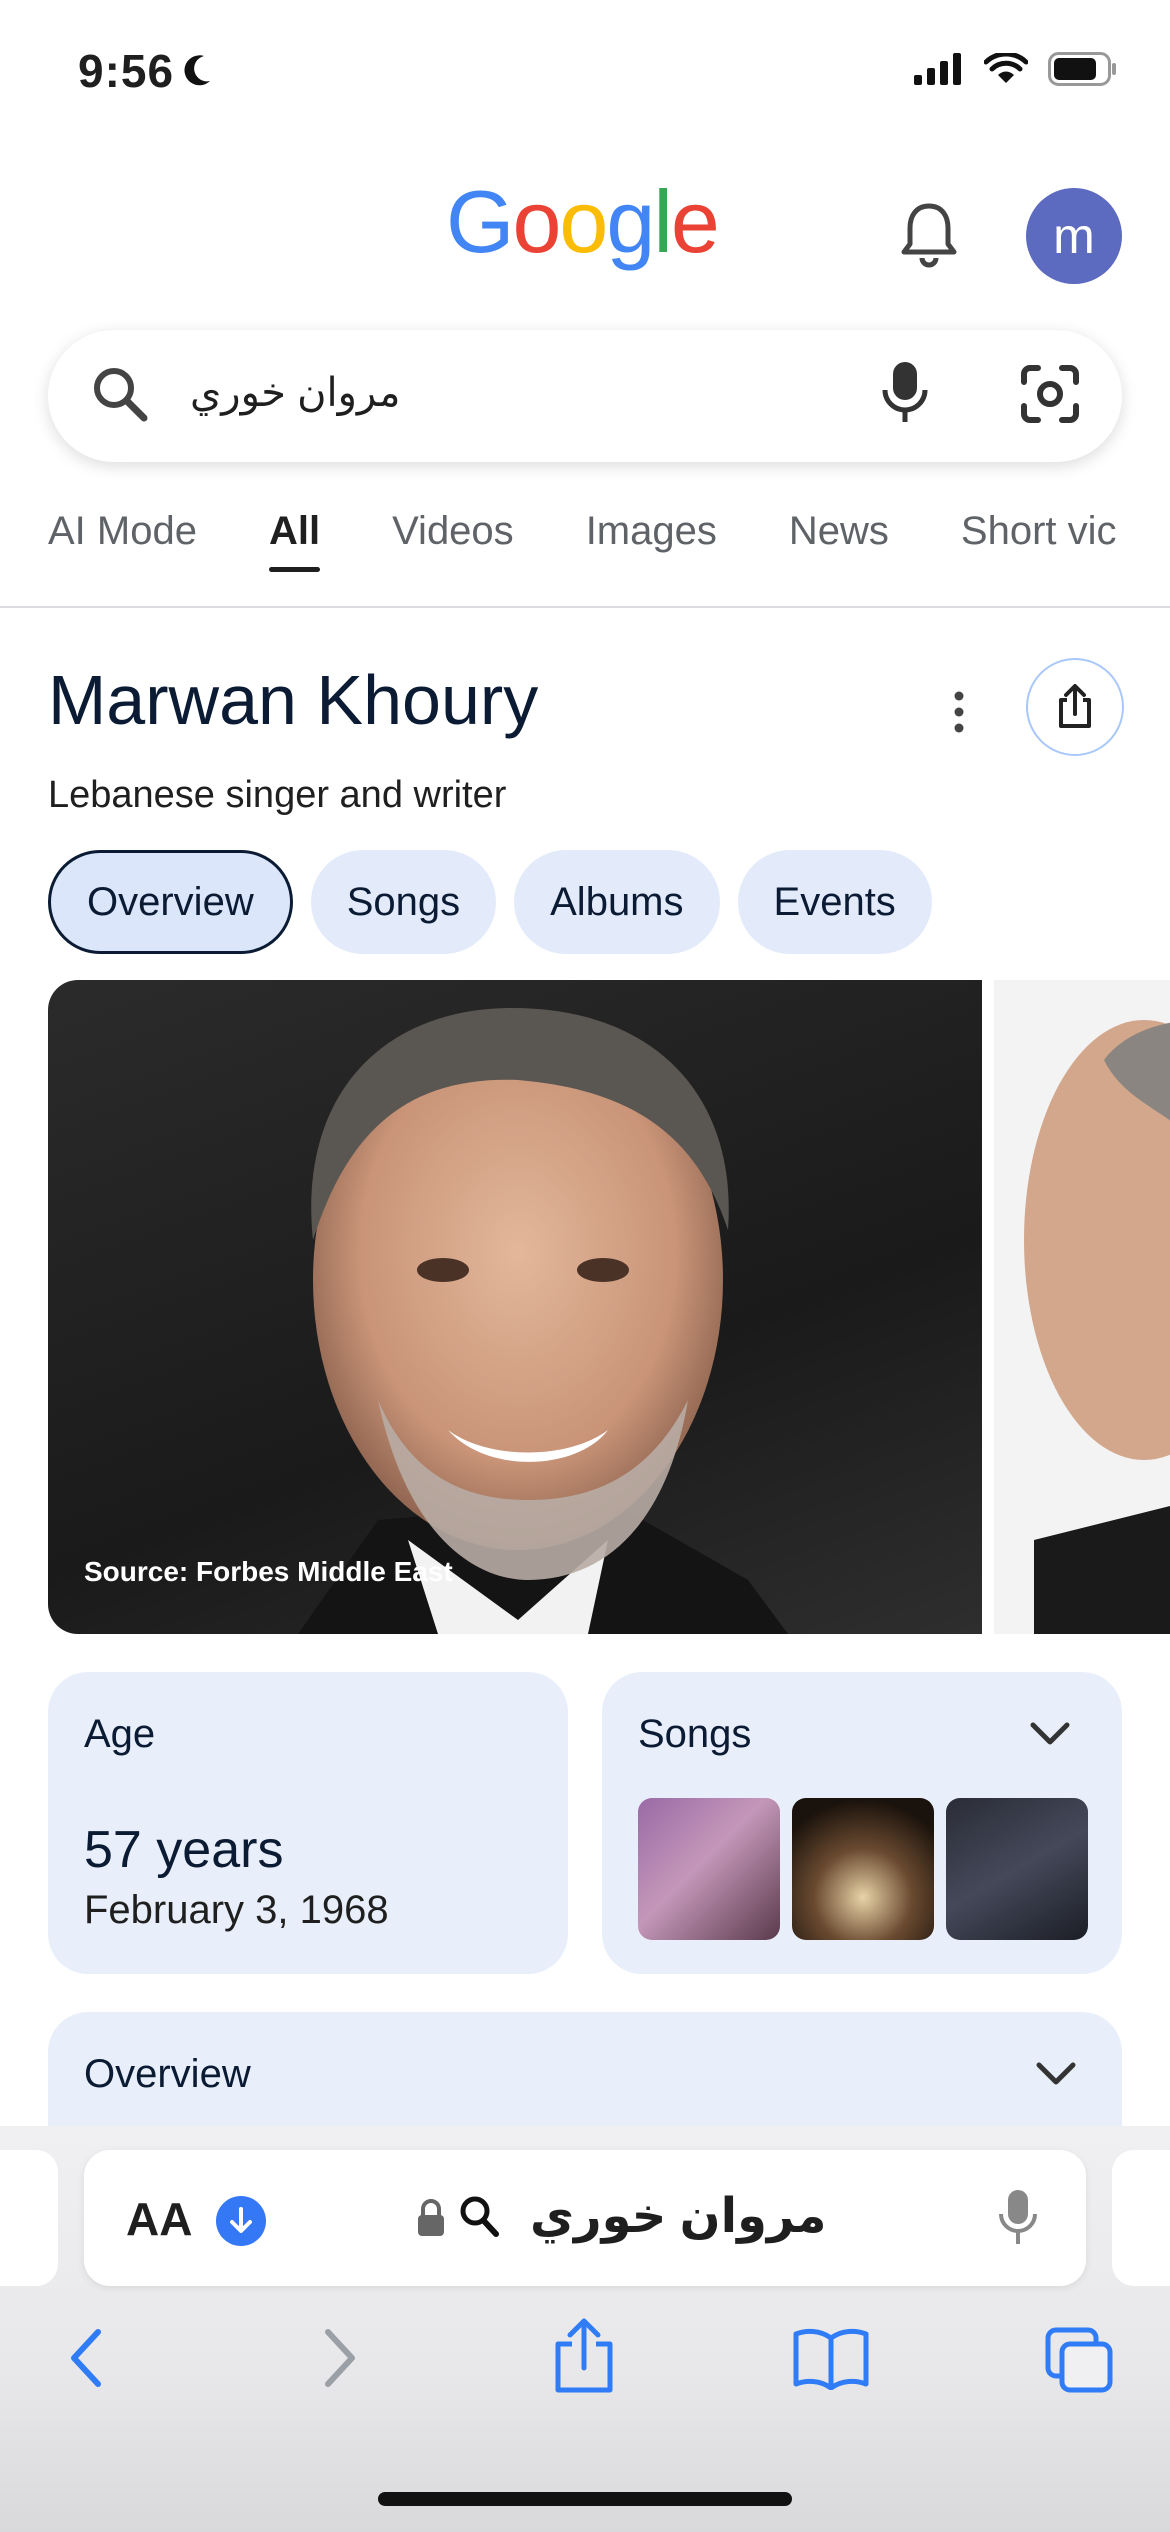 This screenshot has height=2532, width=1170. Describe the element at coordinates (1080, 2360) in the screenshot. I see `tabs-icon` at that location.